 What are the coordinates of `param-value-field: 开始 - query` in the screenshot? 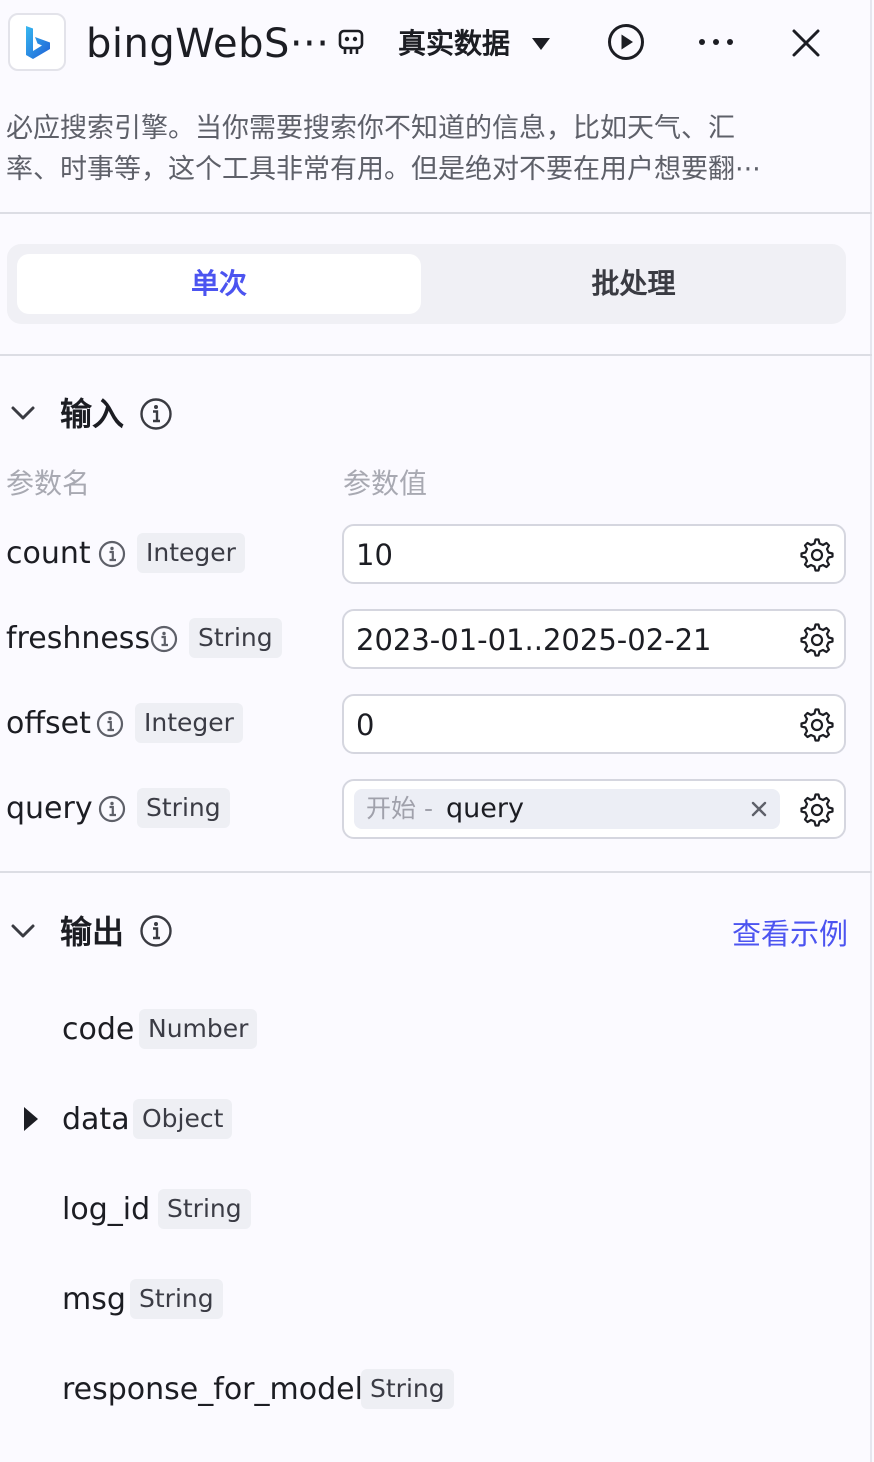 It's located at (594, 809).